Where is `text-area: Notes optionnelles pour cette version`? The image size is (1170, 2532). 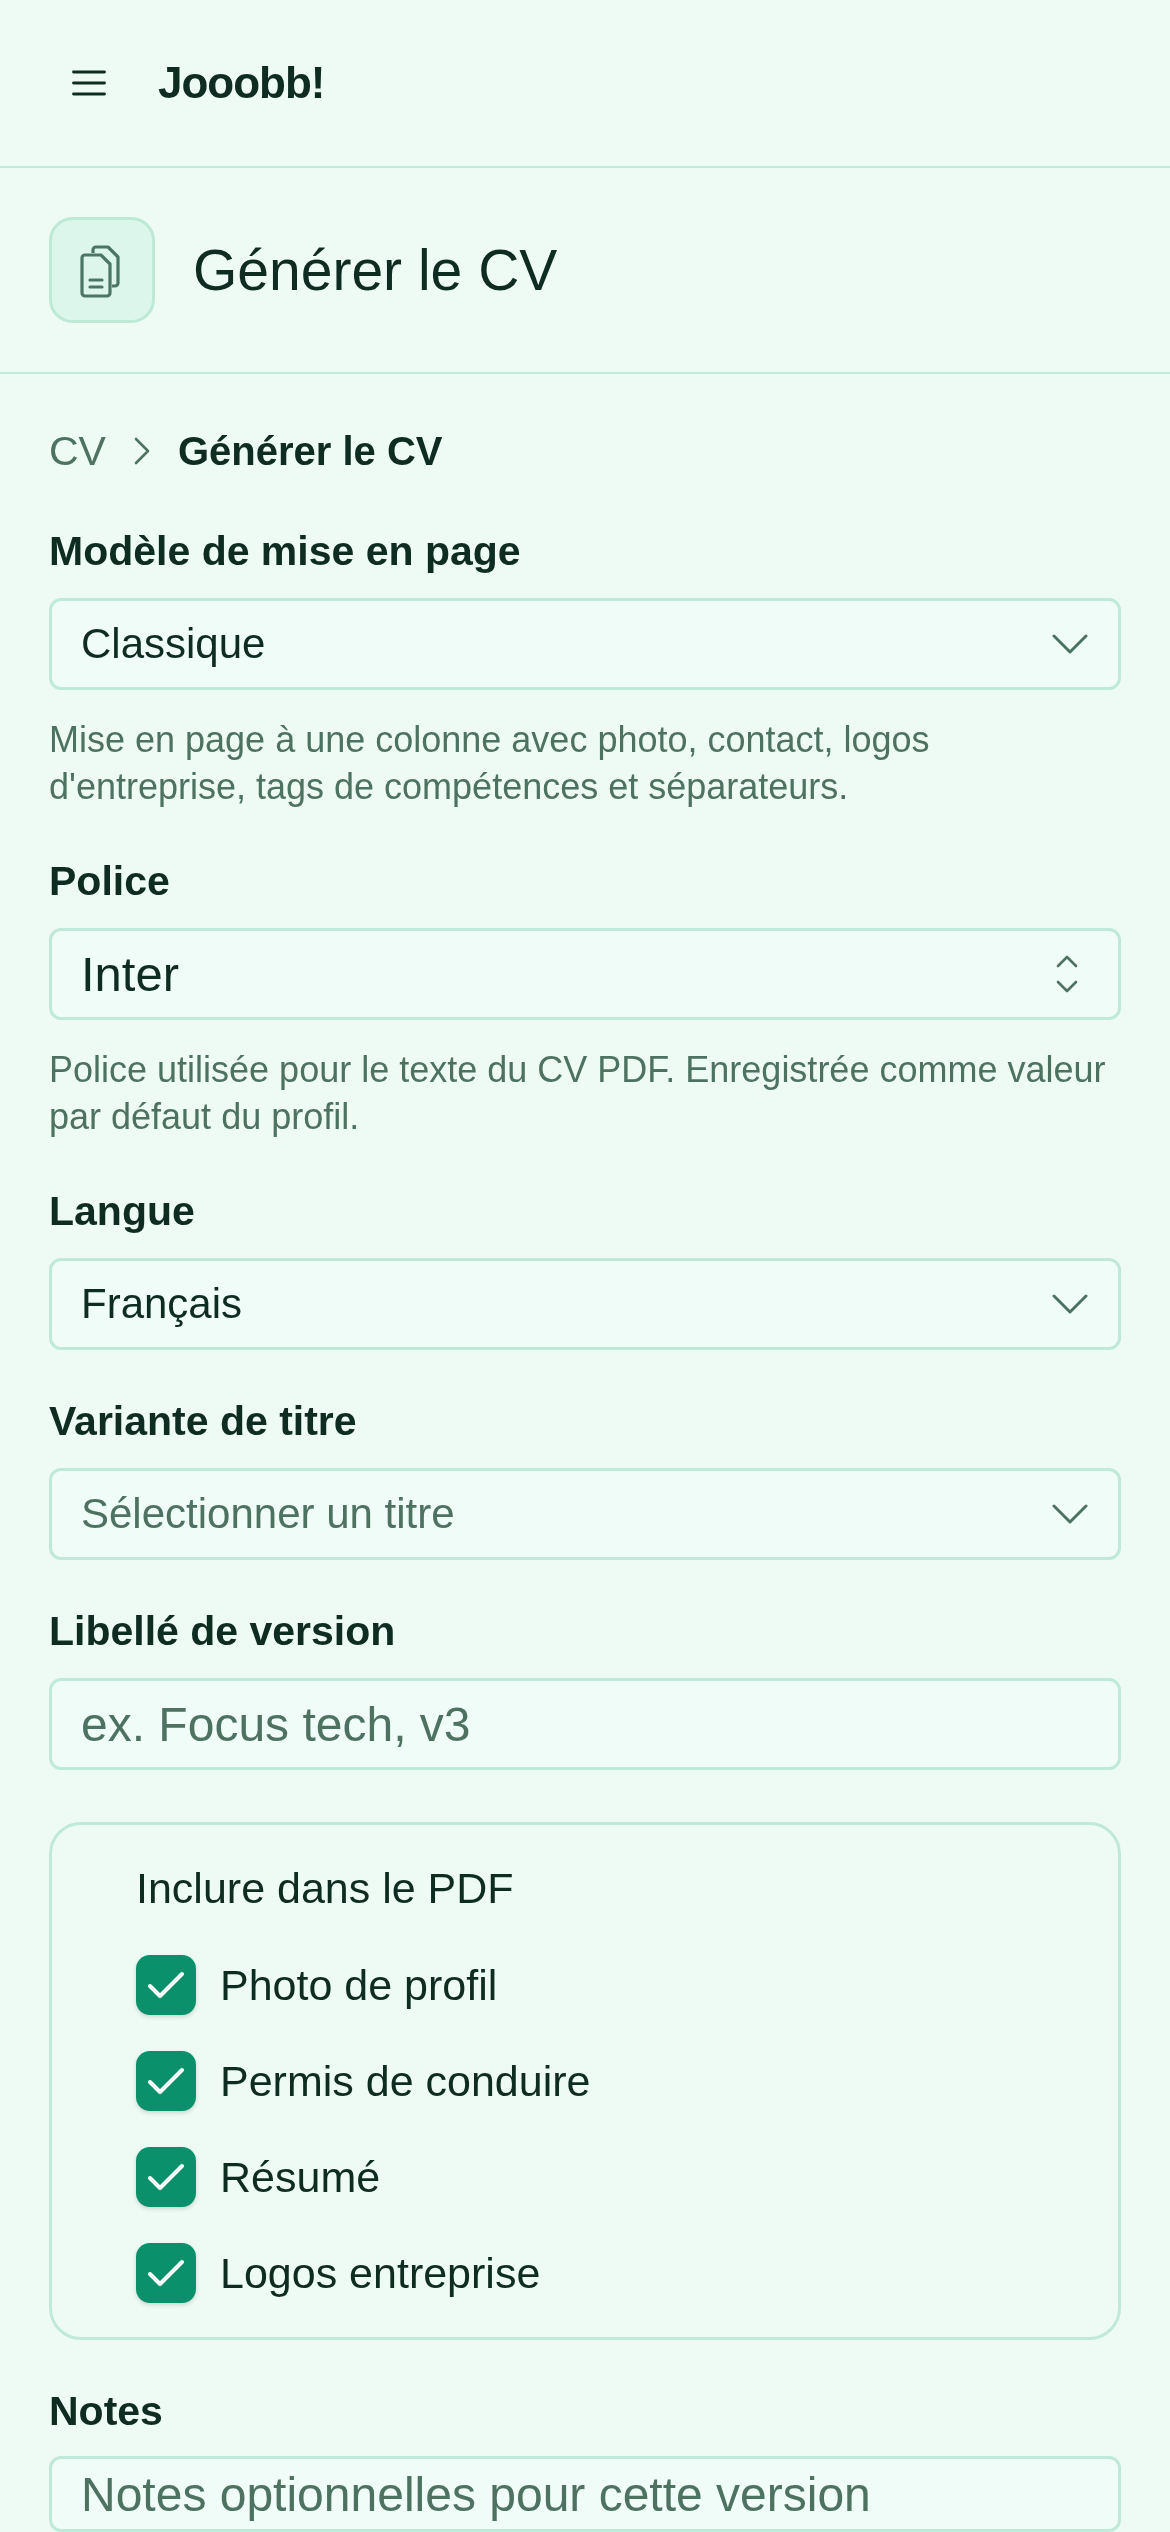
text-area: Notes optionnelles pour cette version is located at coordinates (585, 2494).